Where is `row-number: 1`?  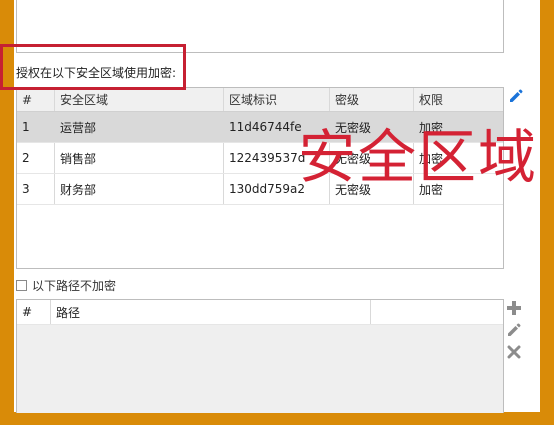
row-number: 1 is located at coordinates (36, 127).